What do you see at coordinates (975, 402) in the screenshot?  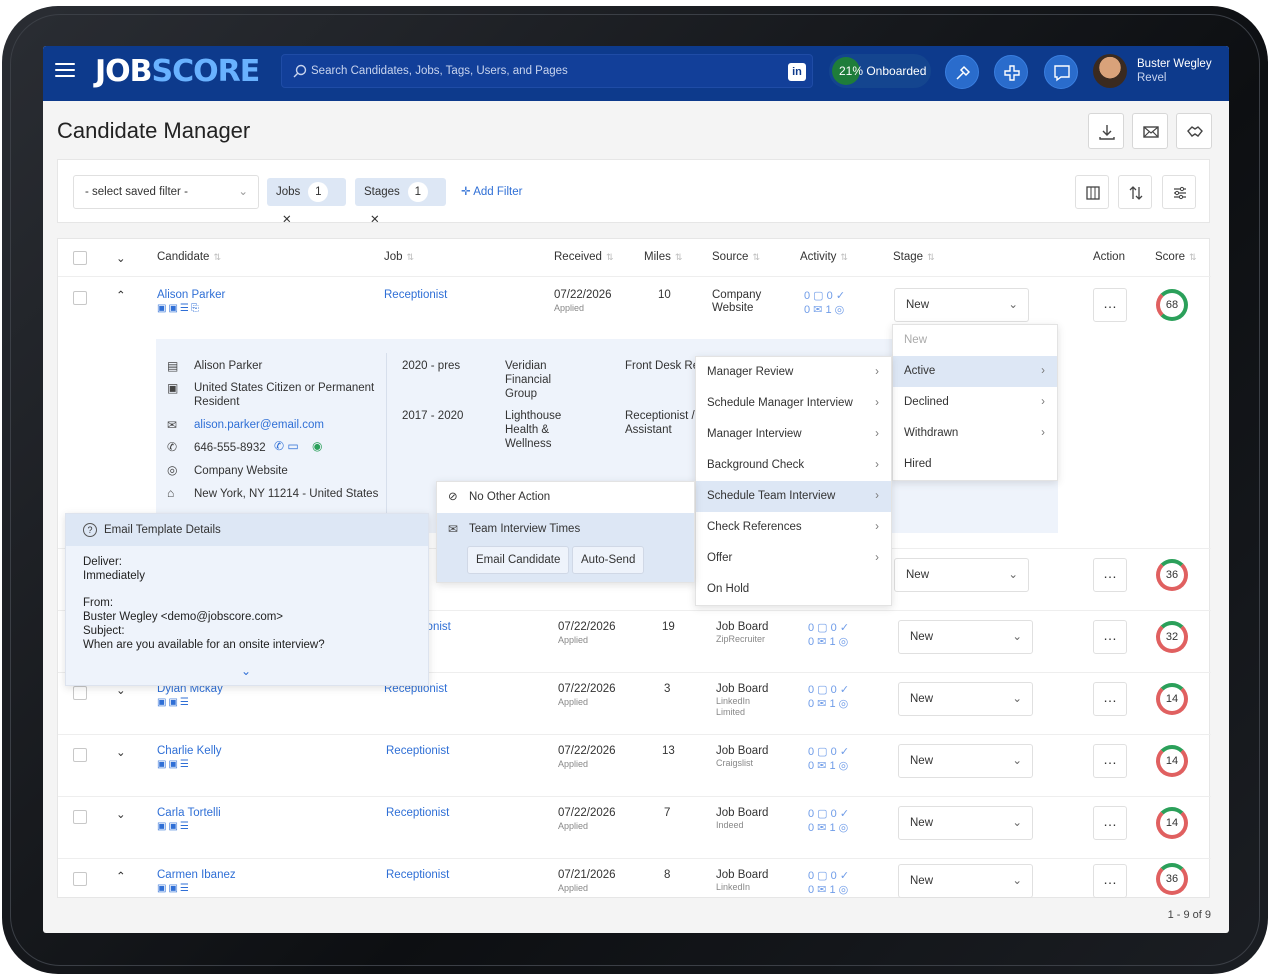 I see `stage-option-declined: Declined ›` at bounding box center [975, 402].